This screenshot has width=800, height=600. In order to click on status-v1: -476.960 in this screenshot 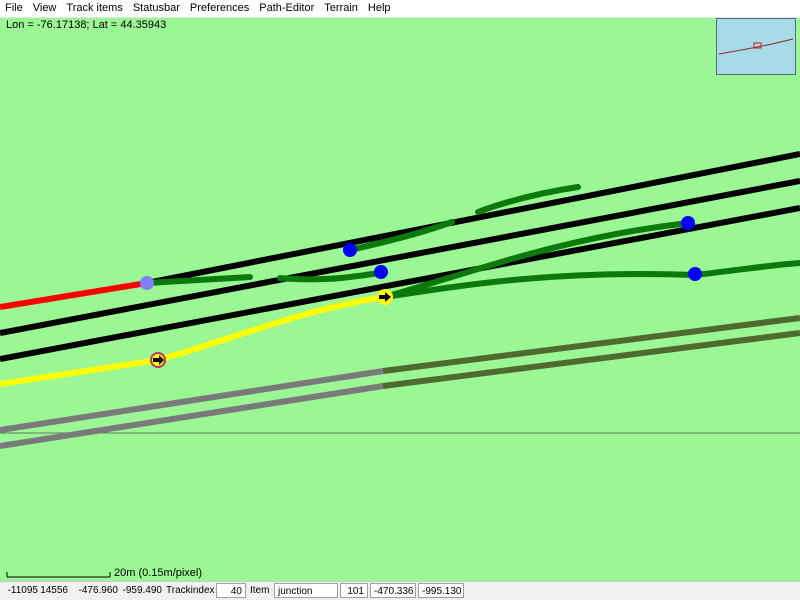, I will do `click(98, 590)`.